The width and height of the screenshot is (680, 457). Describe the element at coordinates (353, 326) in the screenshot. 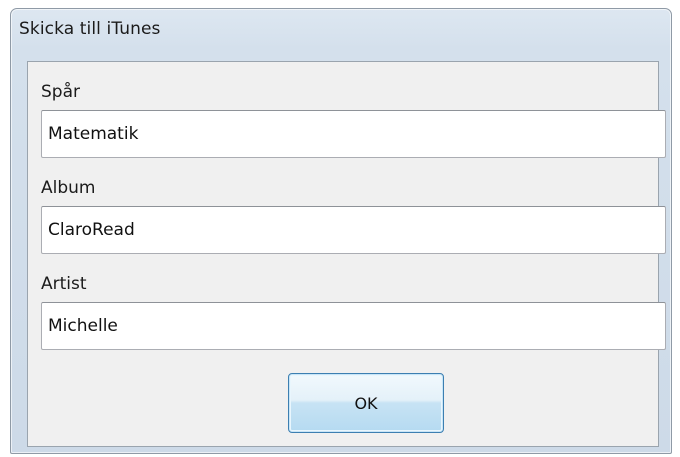

I see `artist-input` at that location.